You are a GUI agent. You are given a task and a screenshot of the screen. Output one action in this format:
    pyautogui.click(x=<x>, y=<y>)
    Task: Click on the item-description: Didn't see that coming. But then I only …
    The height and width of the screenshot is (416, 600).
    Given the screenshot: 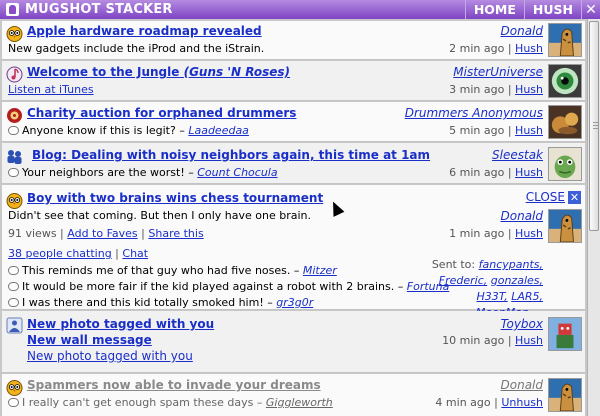 What is the action you would take?
    pyautogui.click(x=159, y=215)
    